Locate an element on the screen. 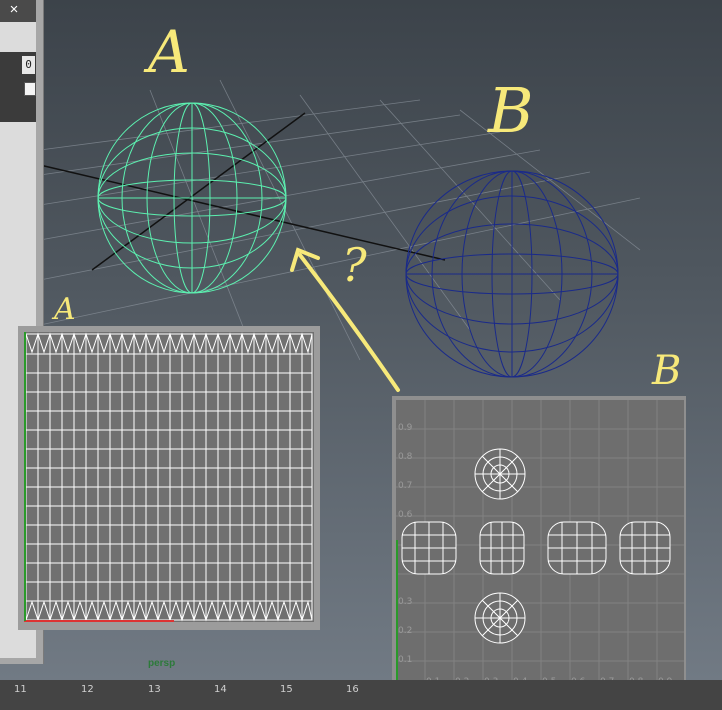 The height and width of the screenshot is (710, 722). numeric-field: 0 is located at coordinates (28, 65).